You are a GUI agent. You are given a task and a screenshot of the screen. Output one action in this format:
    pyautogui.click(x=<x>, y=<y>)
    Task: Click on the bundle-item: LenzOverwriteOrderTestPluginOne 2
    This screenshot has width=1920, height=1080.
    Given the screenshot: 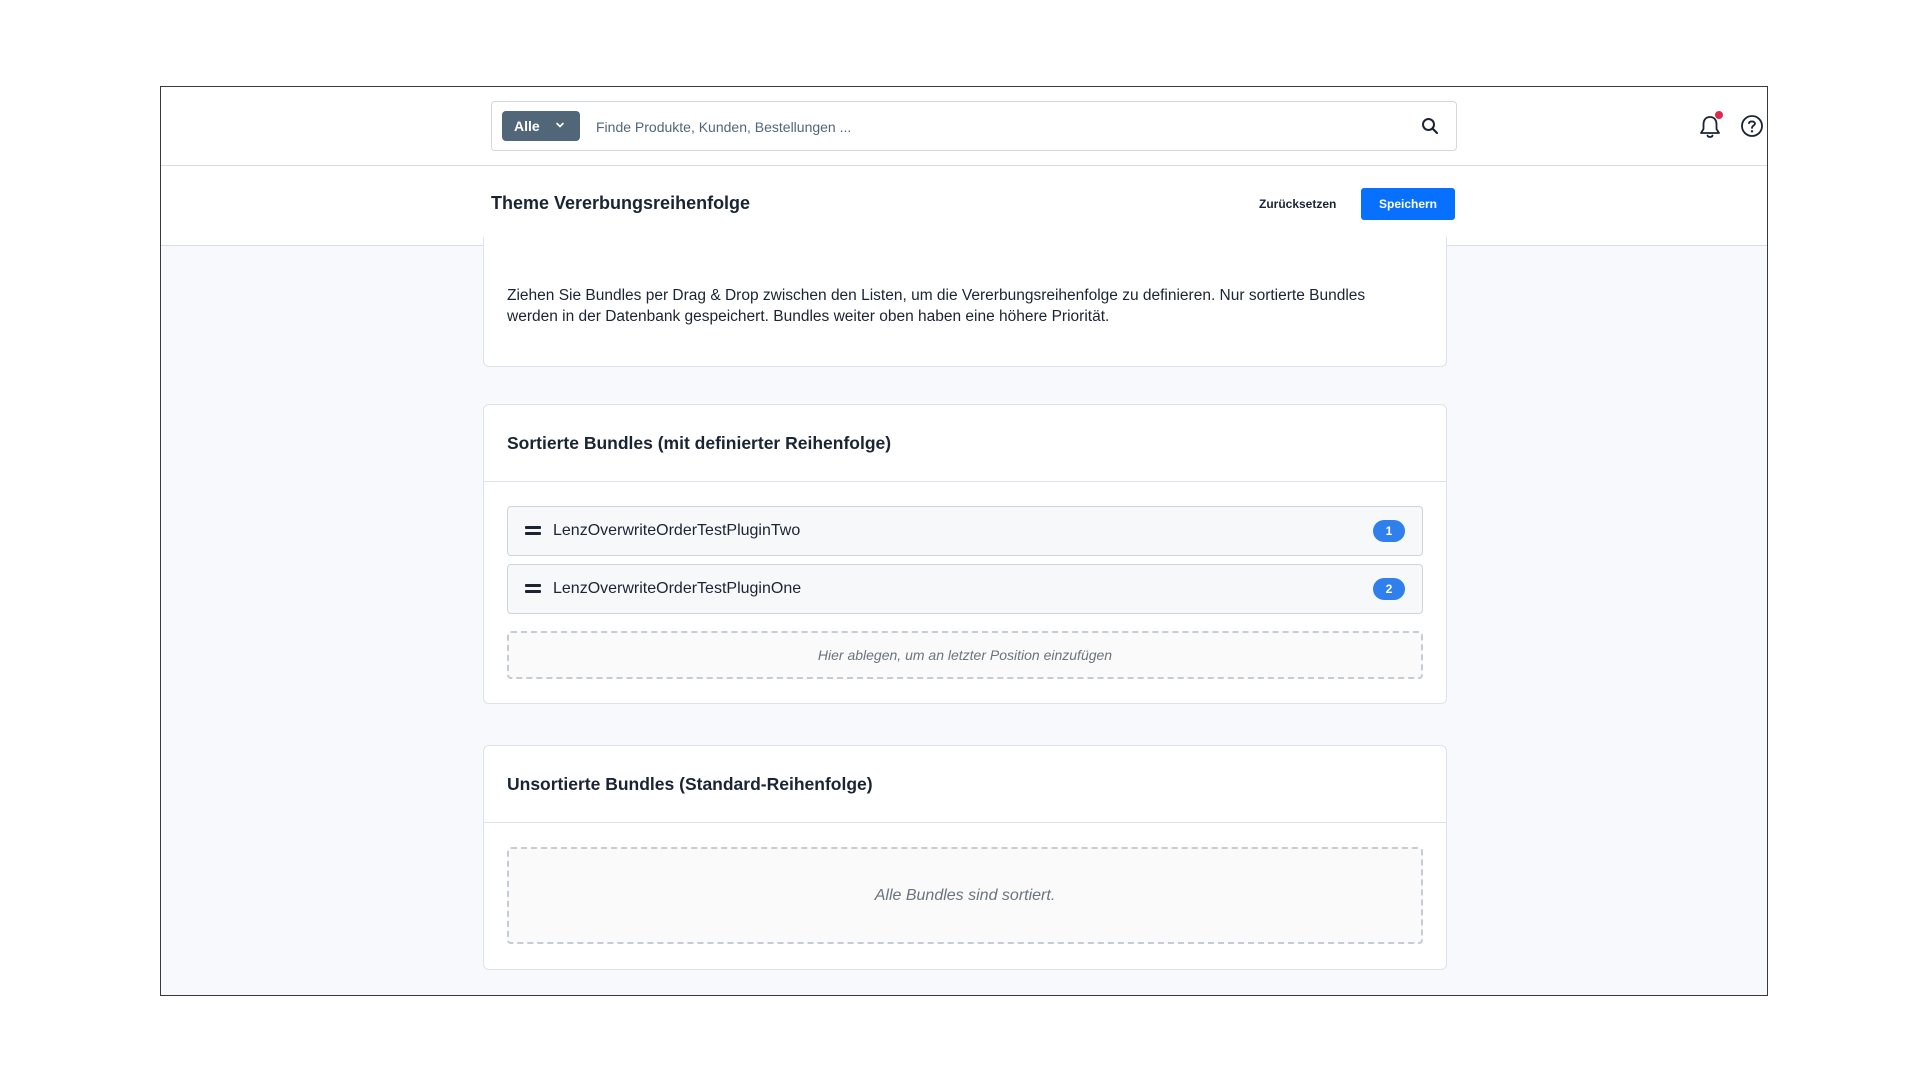 What is the action you would take?
    pyautogui.click(x=965, y=589)
    